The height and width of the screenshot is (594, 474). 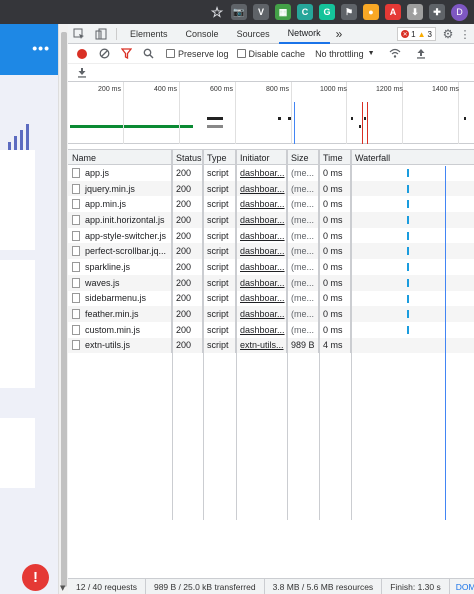 I want to click on alert-icon: !, so click(x=35, y=577).